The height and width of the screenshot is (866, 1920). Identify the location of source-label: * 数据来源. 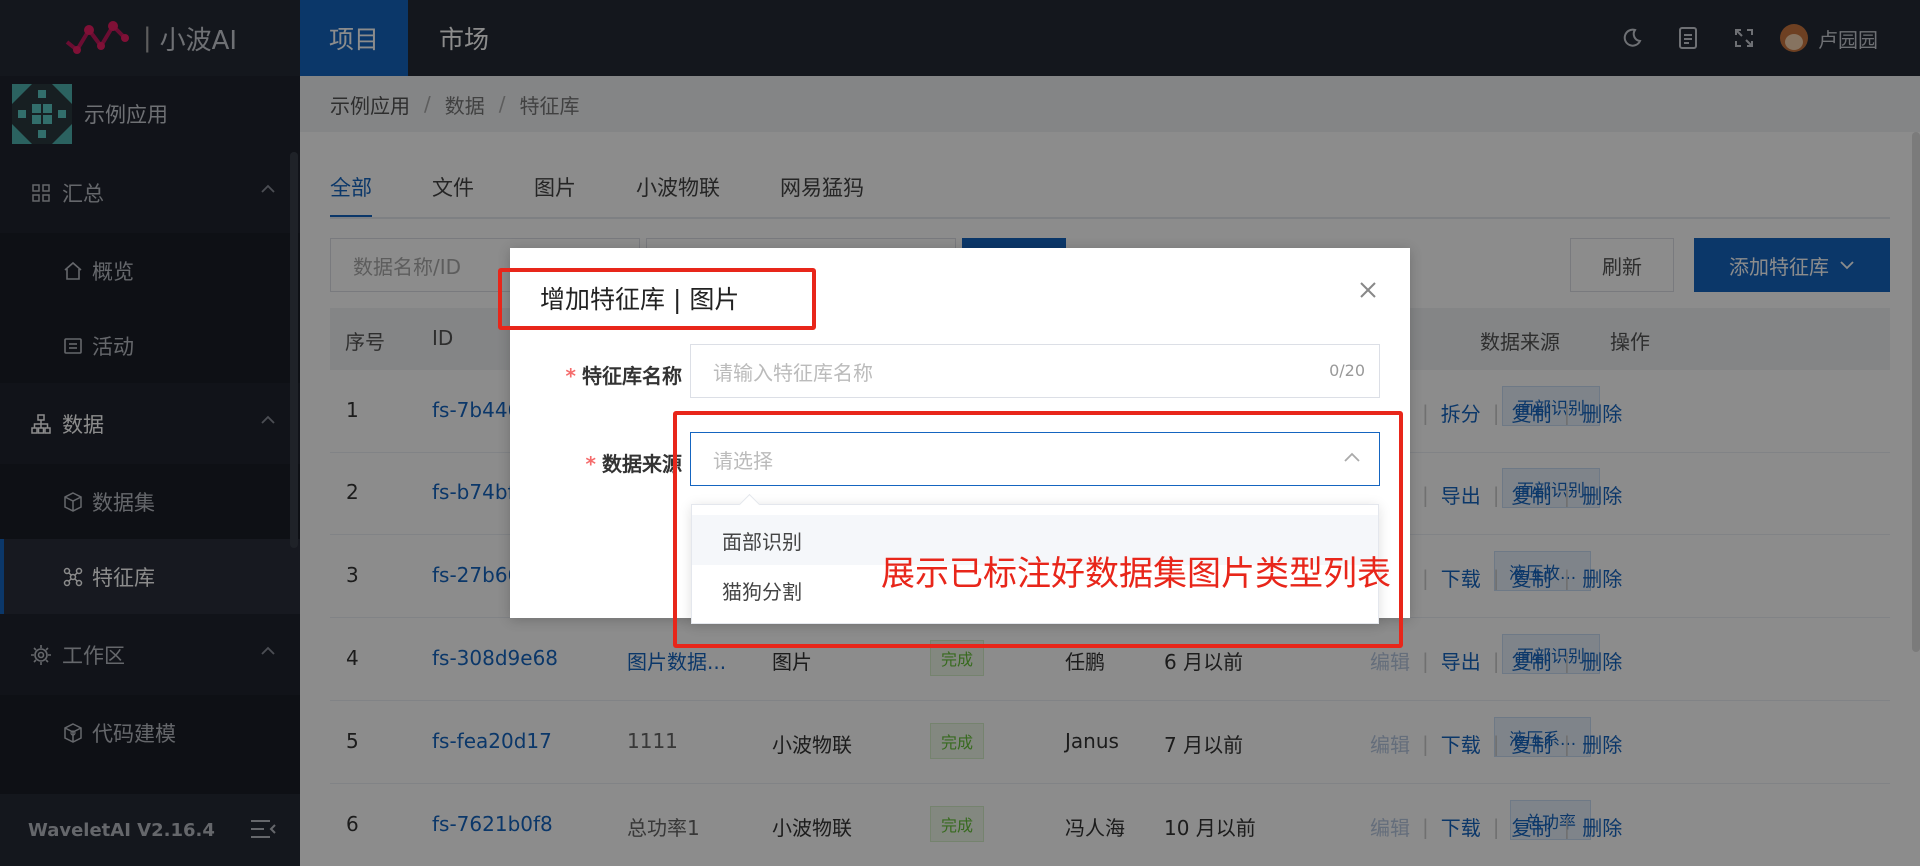
(616, 462).